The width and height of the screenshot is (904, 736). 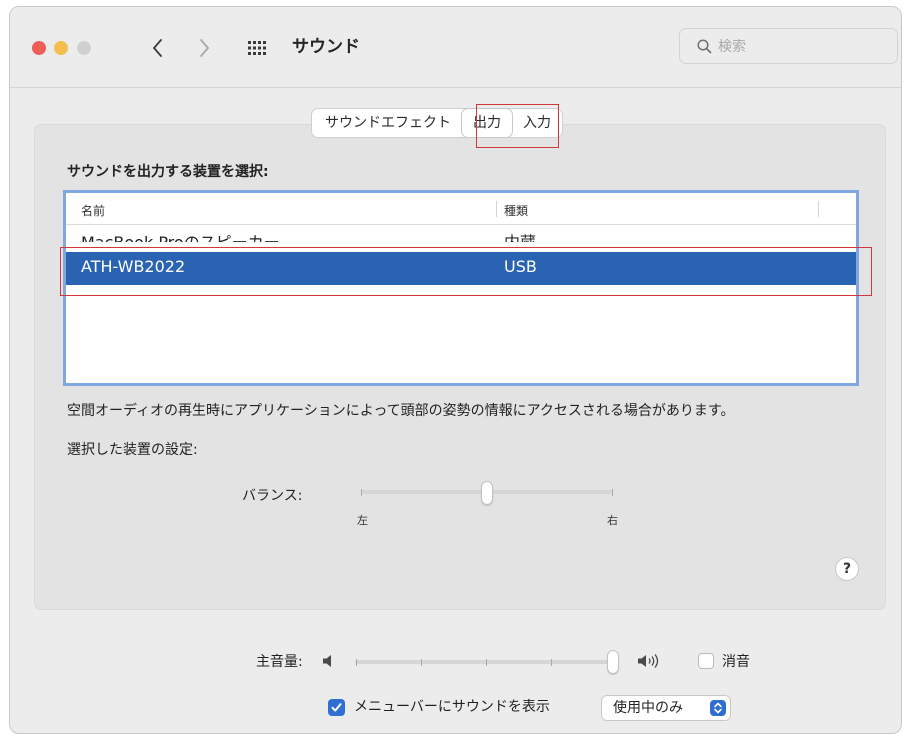 I want to click on balance-left-label: 左, so click(x=362, y=520).